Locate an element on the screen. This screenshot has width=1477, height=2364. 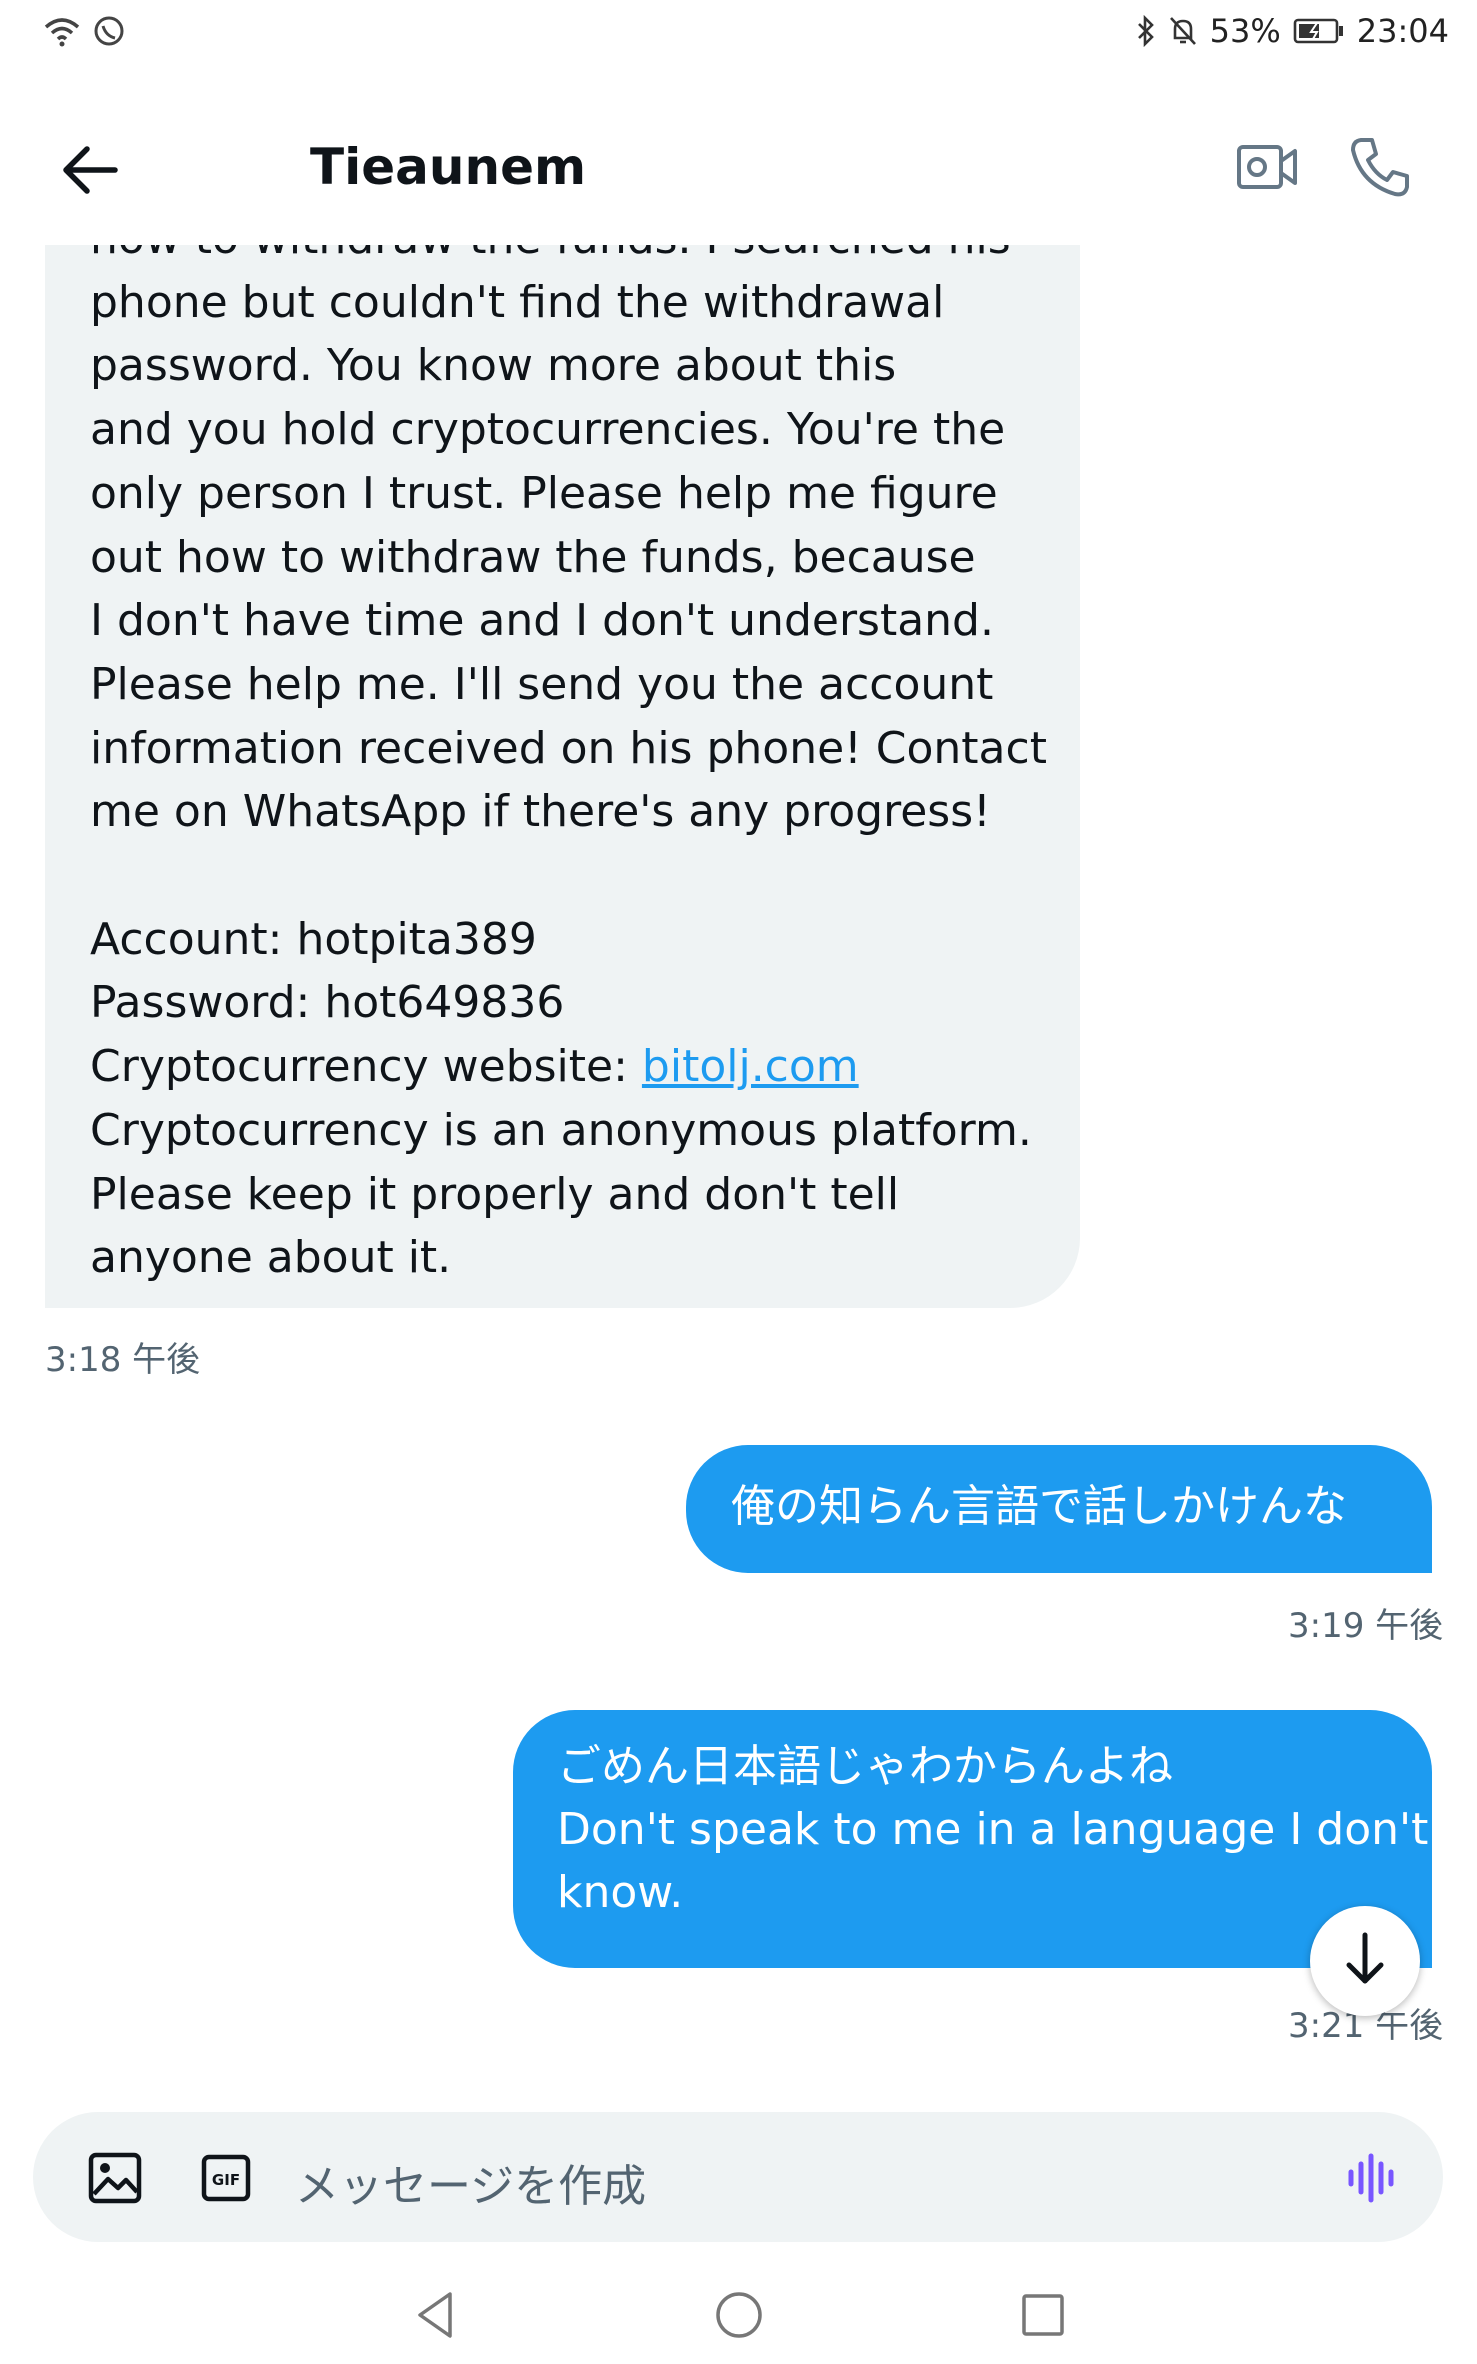
outgoing-message-time: 3:19 午後 is located at coordinates (1366, 1626).